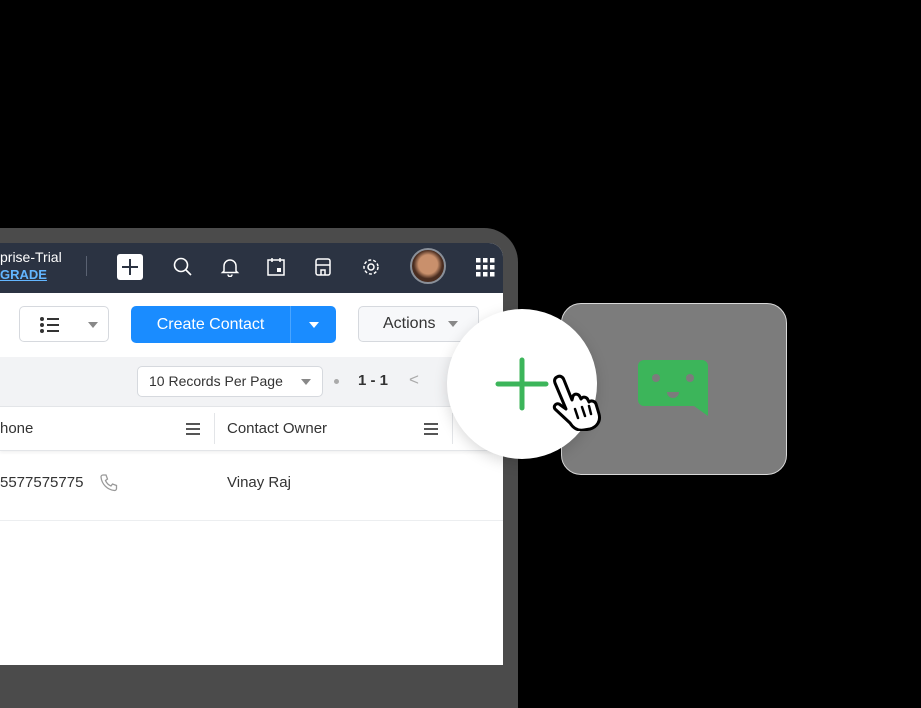 This screenshot has height=708, width=921. Describe the element at coordinates (16, 428) in the screenshot. I see `column-header-phone: hone` at that location.